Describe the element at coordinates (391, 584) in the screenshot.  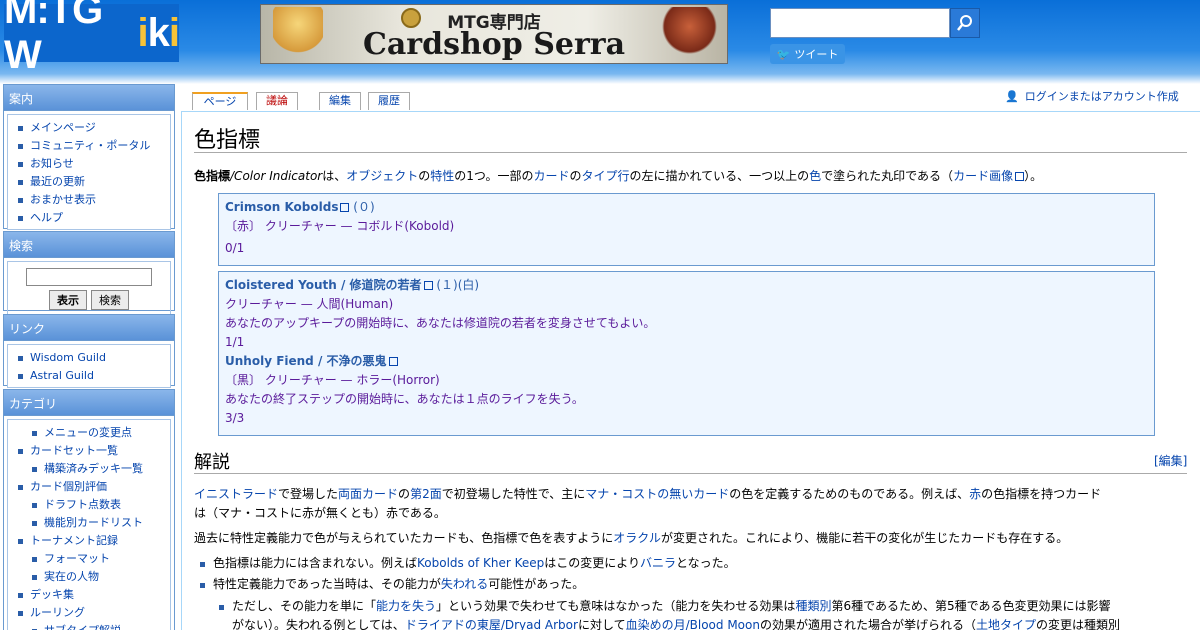
I see `list-item: 特性定義能力であった当時は、その能力が失われる可能性があった。` at that location.